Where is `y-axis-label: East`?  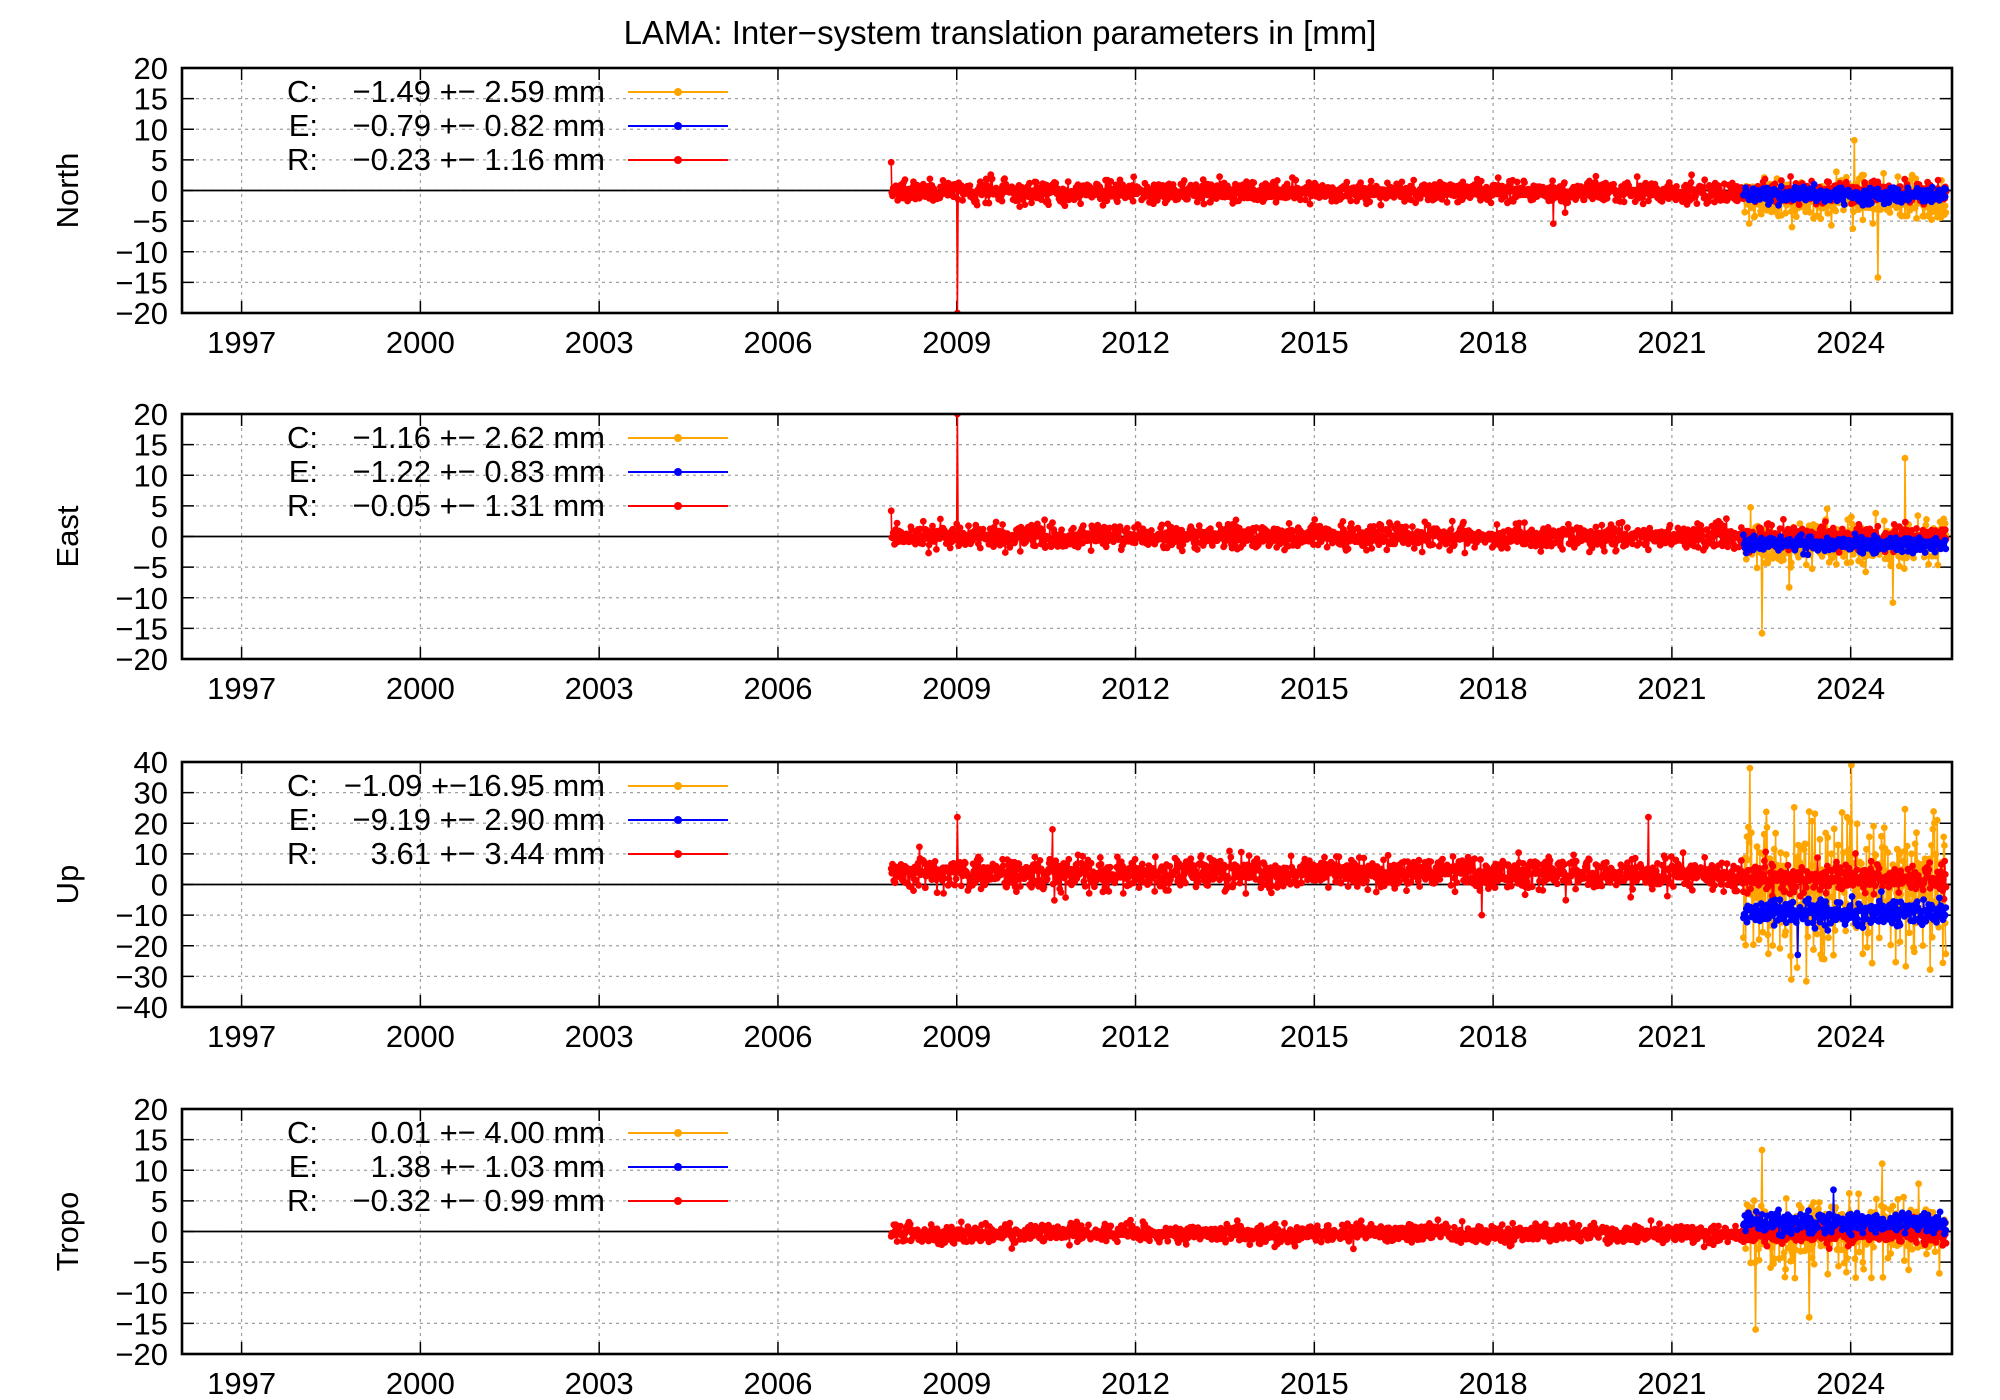
y-axis-label: East is located at coordinates (67, 536).